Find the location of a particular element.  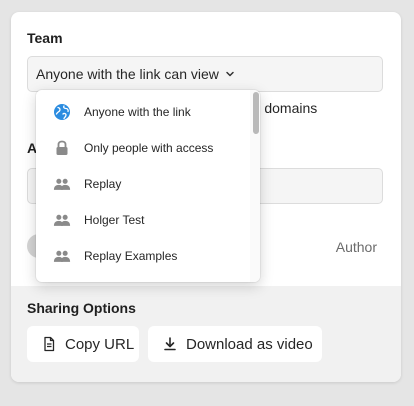

option-only-people-with-access: Only people with access is located at coordinates (143, 148).